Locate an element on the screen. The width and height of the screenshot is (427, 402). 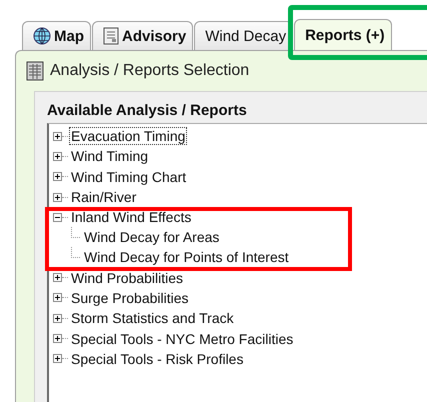
report-icon is located at coordinates (35, 71).